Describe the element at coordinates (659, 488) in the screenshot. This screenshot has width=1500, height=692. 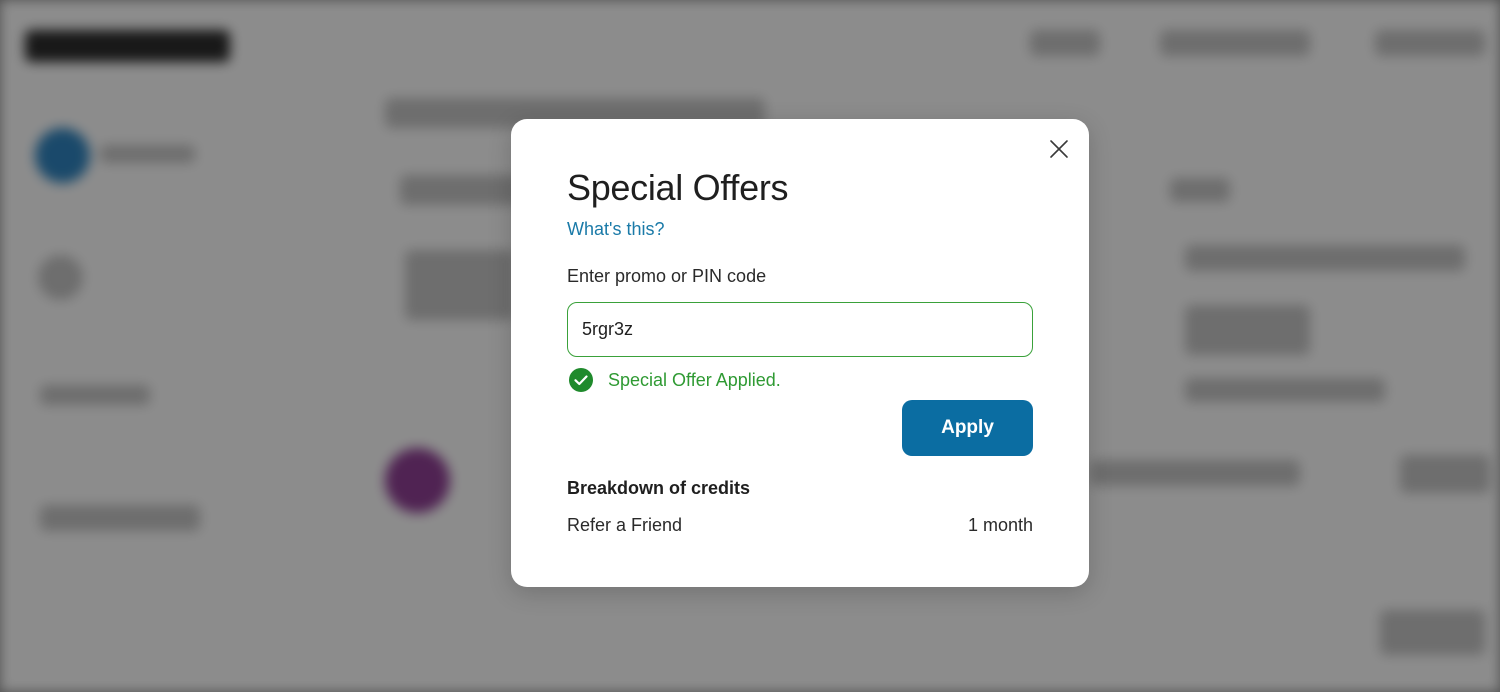
I see `breakdown-title: Breakdown of credits` at that location.